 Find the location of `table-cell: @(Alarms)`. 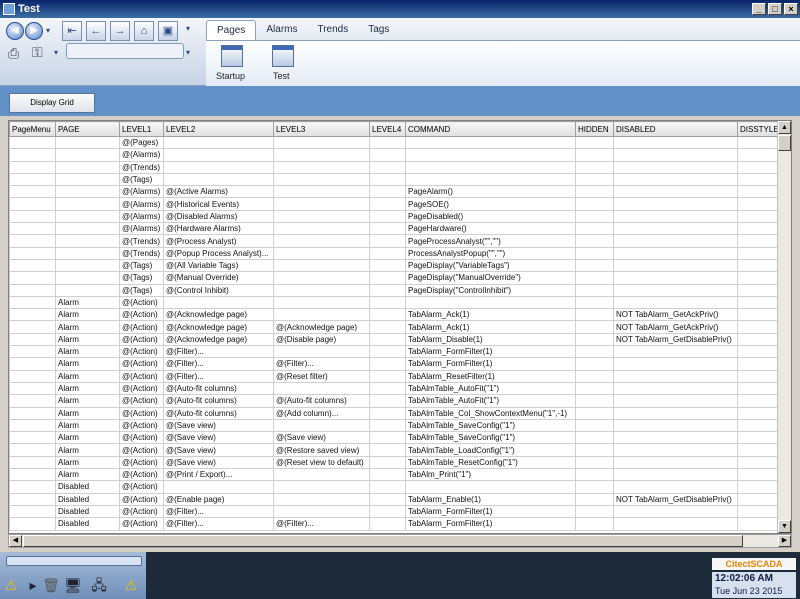

table-cell: @(Alarms) is located at coordinates (141, 229).